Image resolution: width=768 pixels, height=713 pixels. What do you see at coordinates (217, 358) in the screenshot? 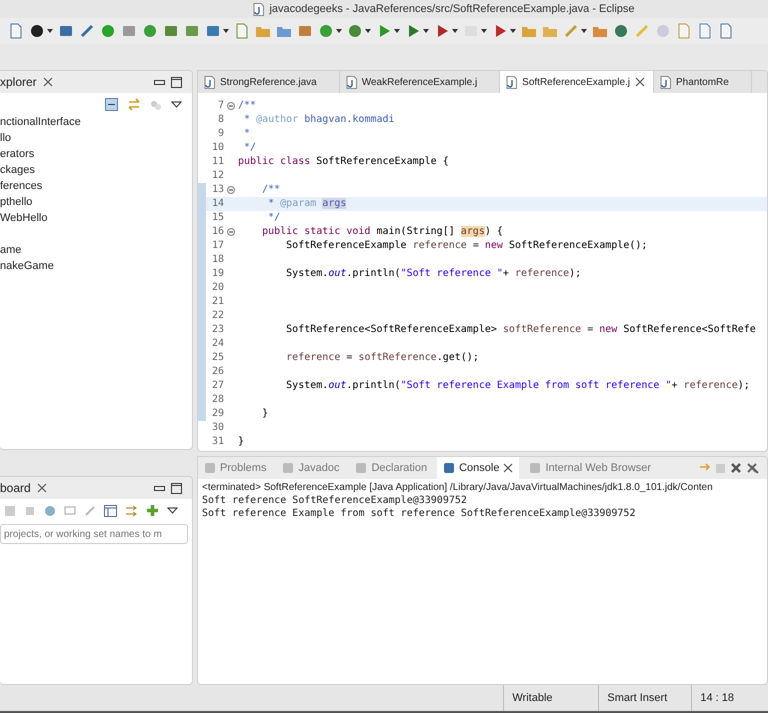
I see `line-number: 25` at bounding box center [217, 358].